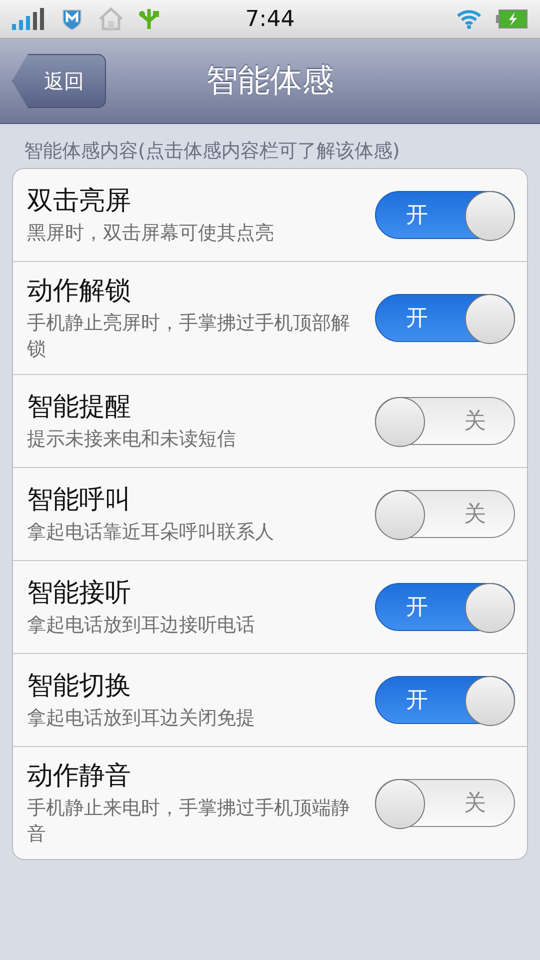 The height and width of the screenshot is (960, 540). What do you see at coordinates (79, 407) in the screenshot?
I see `setting-title: 智能提醒` at bounding box center [79, 407].